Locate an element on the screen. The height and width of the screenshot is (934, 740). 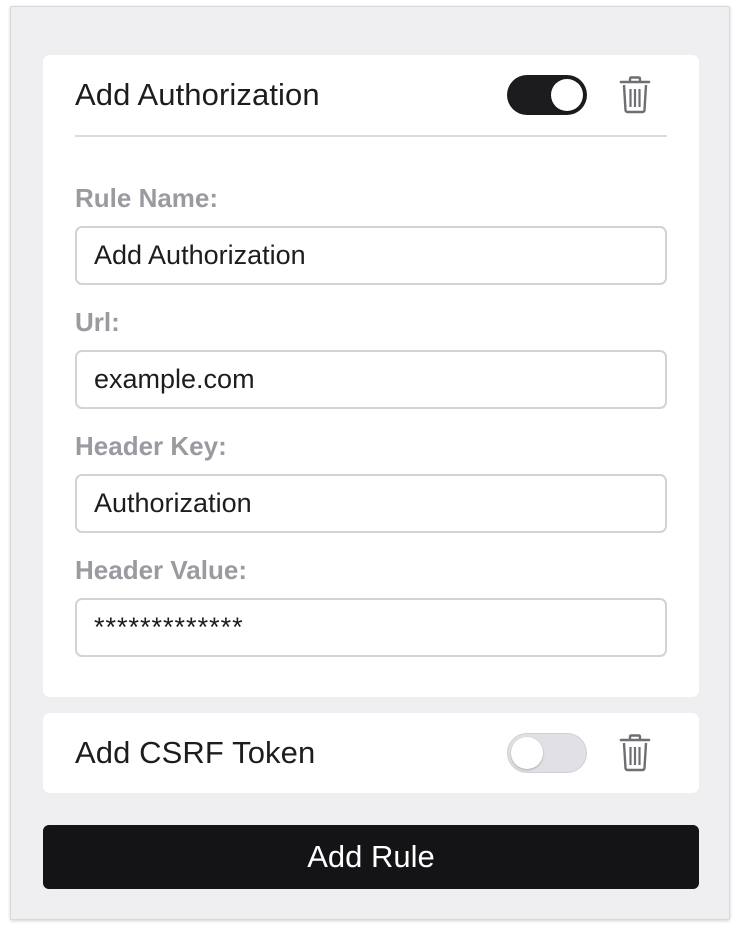
header-key-label: Header Key: is located at coordinates (151, 446).